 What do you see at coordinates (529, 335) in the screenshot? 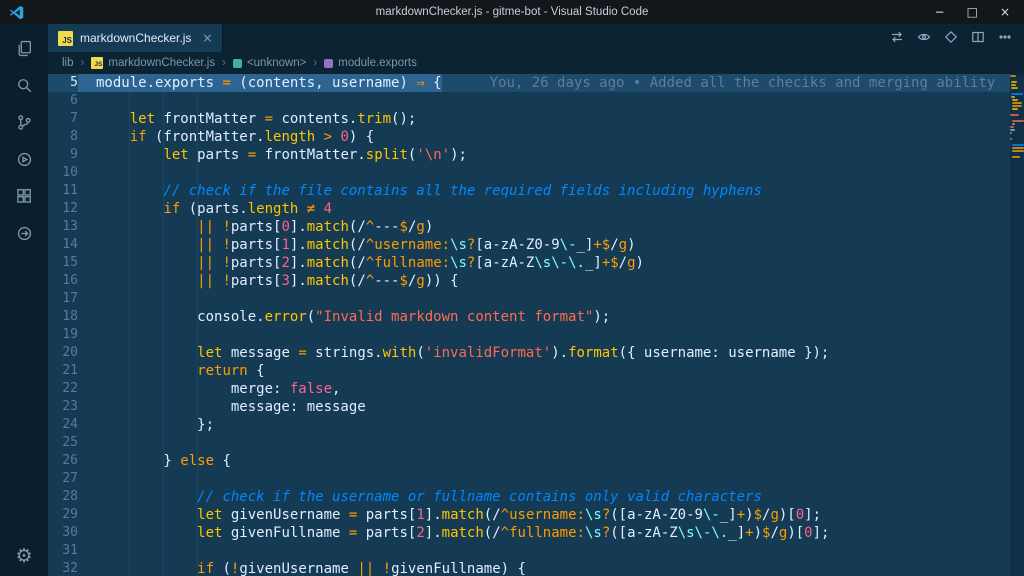
I see `code-line: 19` at bounding box center [529, 335].